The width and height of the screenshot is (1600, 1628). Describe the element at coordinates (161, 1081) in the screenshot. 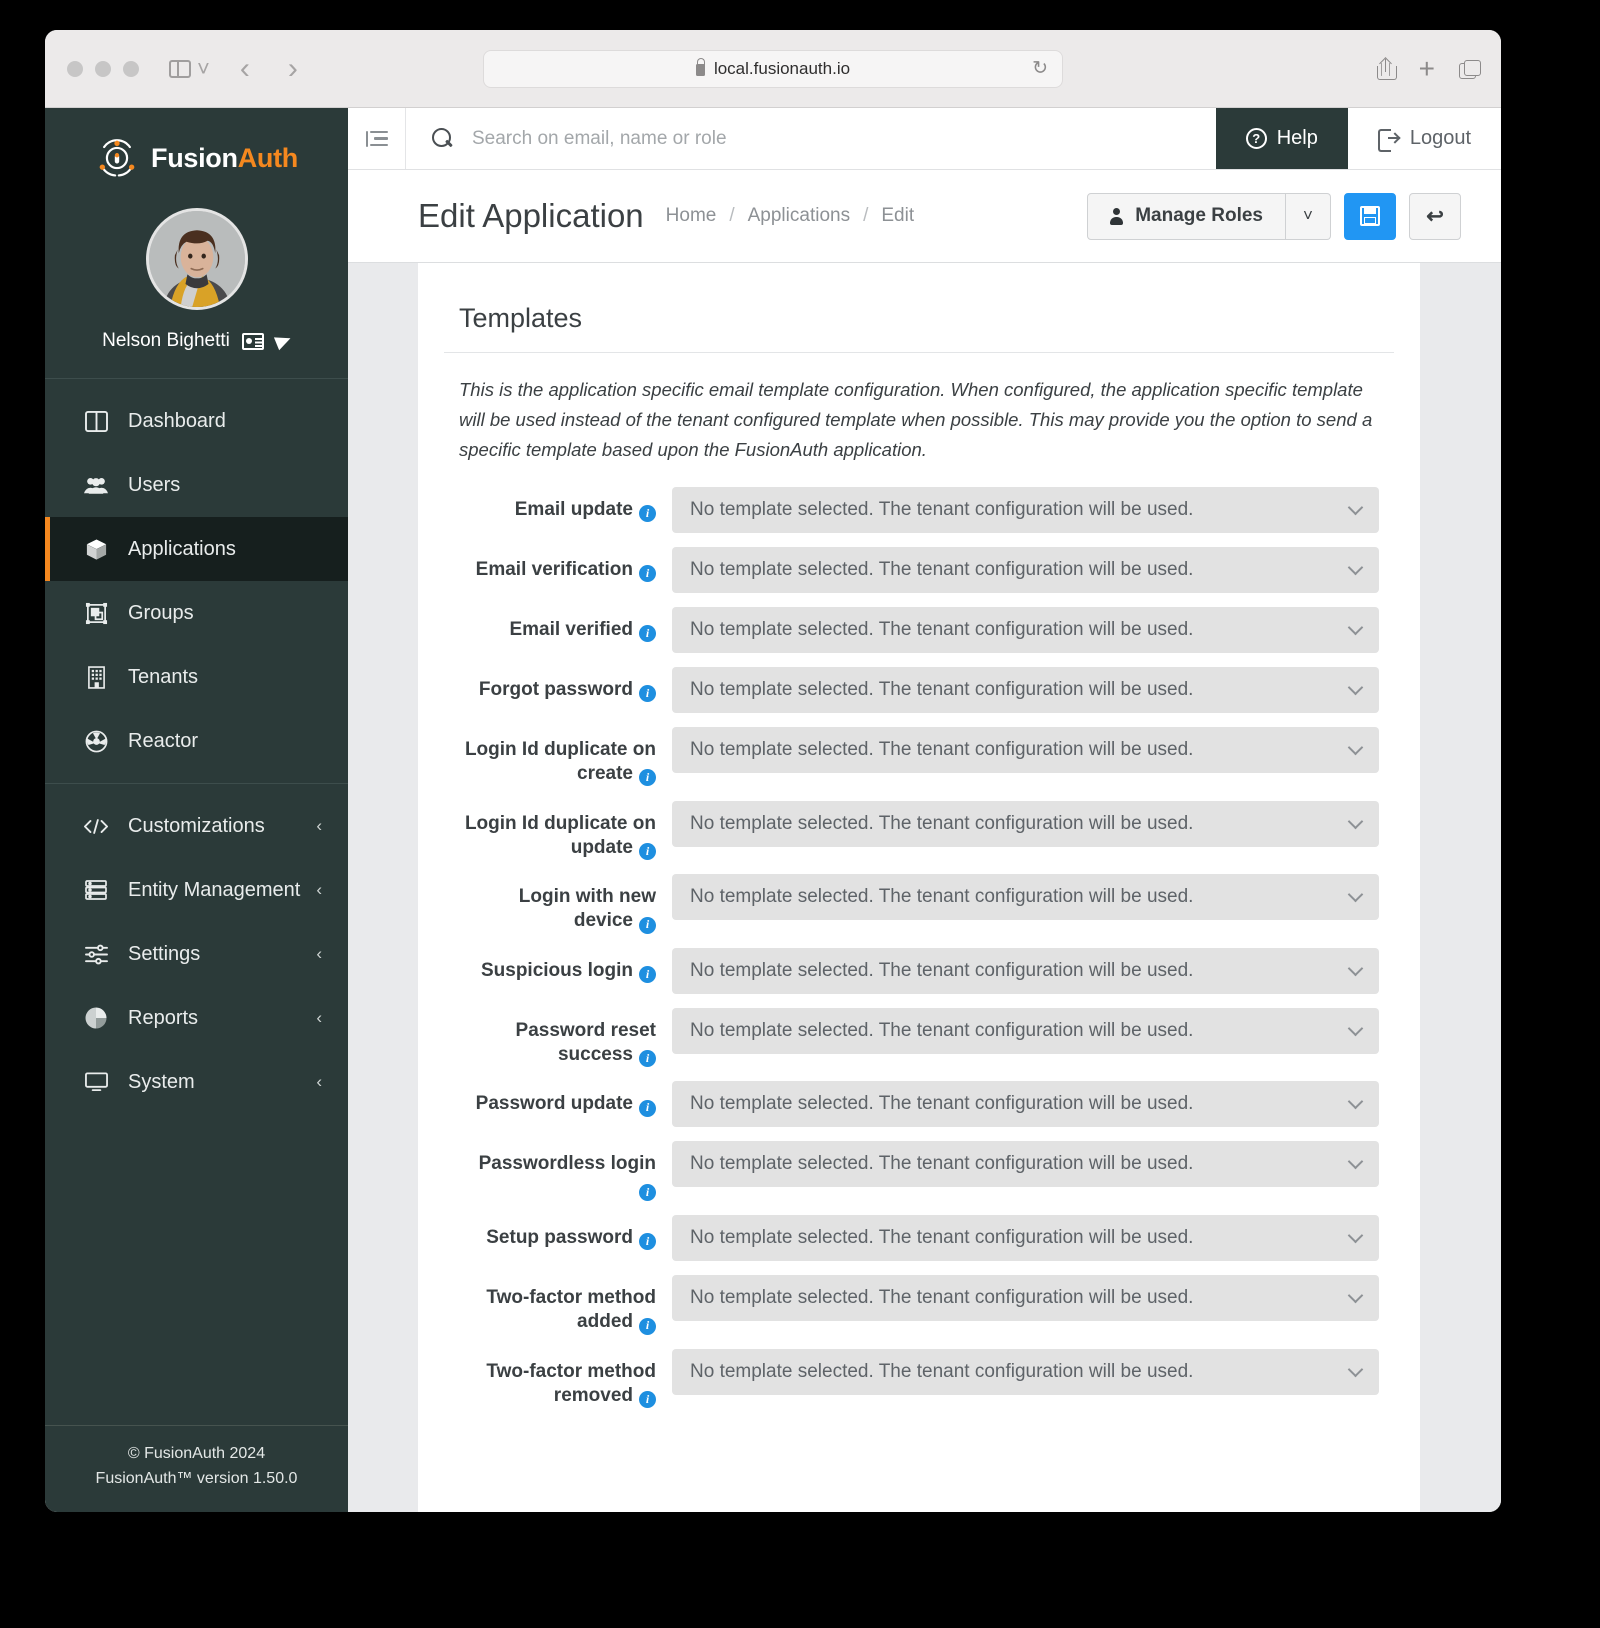

I see `sidebar-item-label: System` at that location.